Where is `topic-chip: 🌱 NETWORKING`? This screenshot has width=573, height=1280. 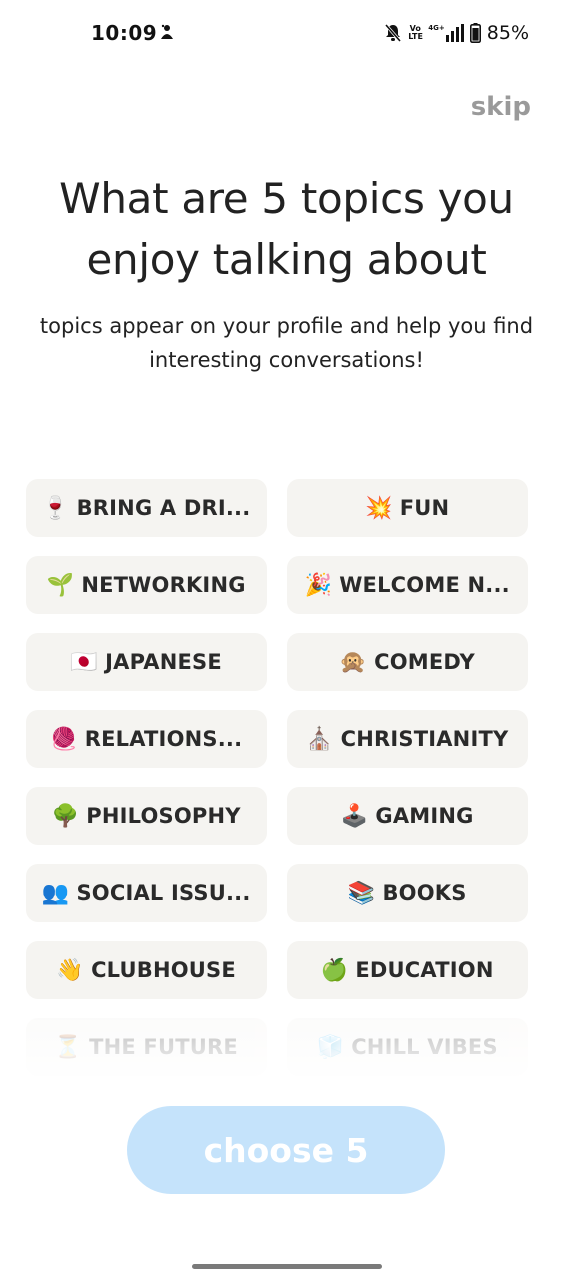
topic-chip: 🌱 NETWORKING is located at coordinates (146, 585).